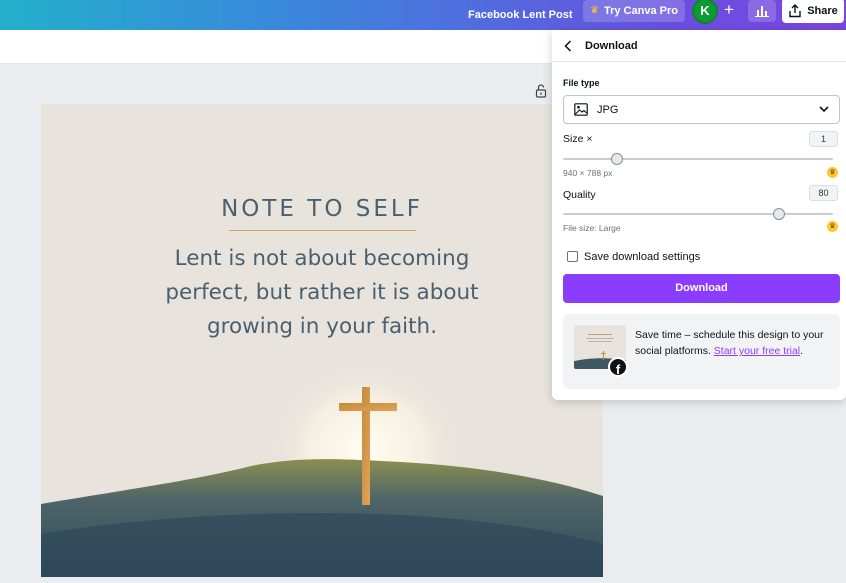 The height and width of the screenshot is (583, 846). What do you see at coordinates (572, 256) in the screenshot?
I see `save-settings-checkbox` at bounding box center [572, 256].